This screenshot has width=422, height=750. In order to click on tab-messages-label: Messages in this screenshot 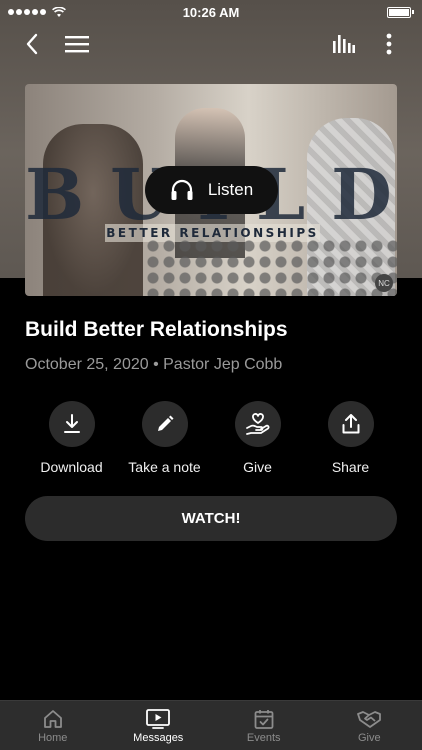, I will do `click(158, 738)`.